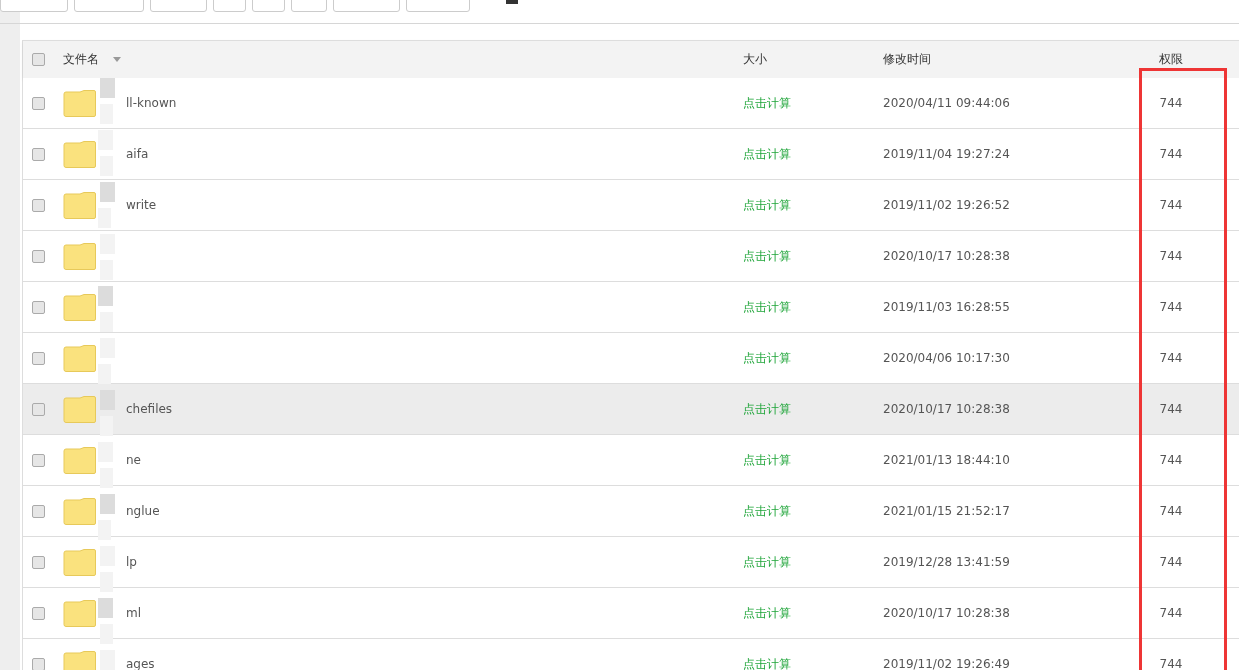 This screenshot has width=1239, height=670. What do you see at coordinates (1005, 59) in the screenshot?
I see `column-header: 修改时间` at bounding box center [1005, 59].